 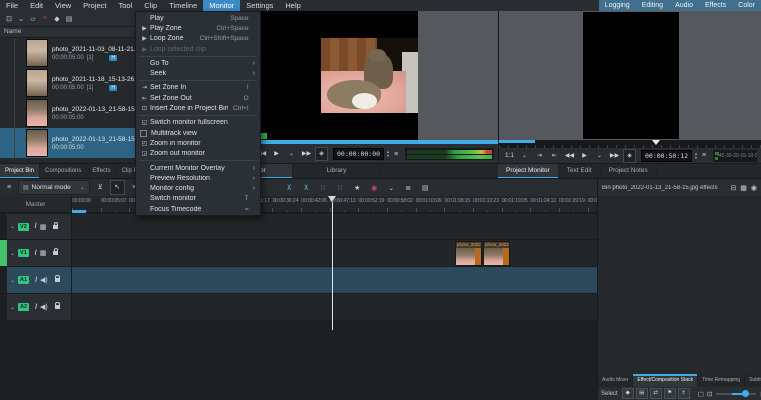 I want to click on zoom-slider-handle, so click(x=745, y=393).